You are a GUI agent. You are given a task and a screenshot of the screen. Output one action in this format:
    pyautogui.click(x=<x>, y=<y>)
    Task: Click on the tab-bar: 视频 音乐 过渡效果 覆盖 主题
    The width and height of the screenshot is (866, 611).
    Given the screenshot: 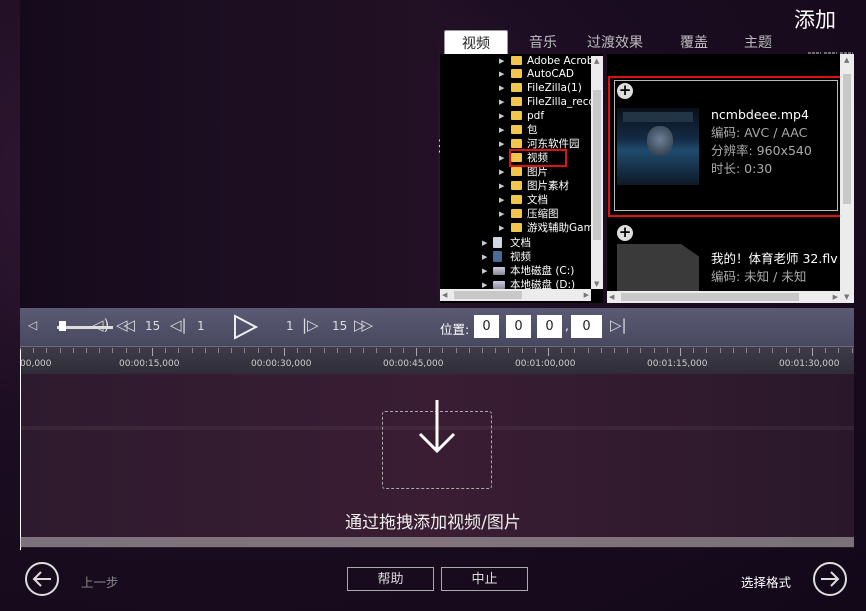 What is the action you would take?
    pyautogui.click(x=649, y=42)
    